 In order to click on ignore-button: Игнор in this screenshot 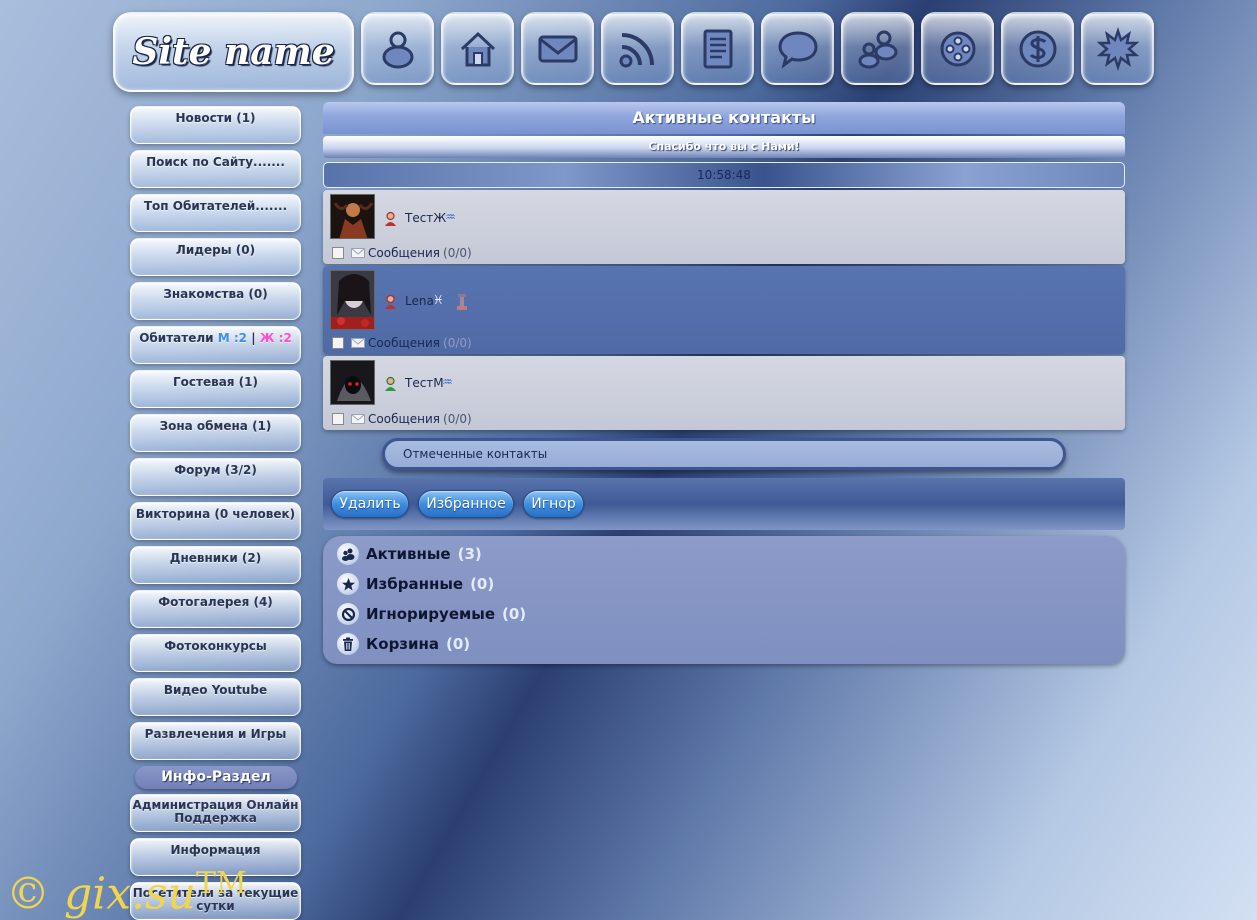, I will do `click(553, 504)`.